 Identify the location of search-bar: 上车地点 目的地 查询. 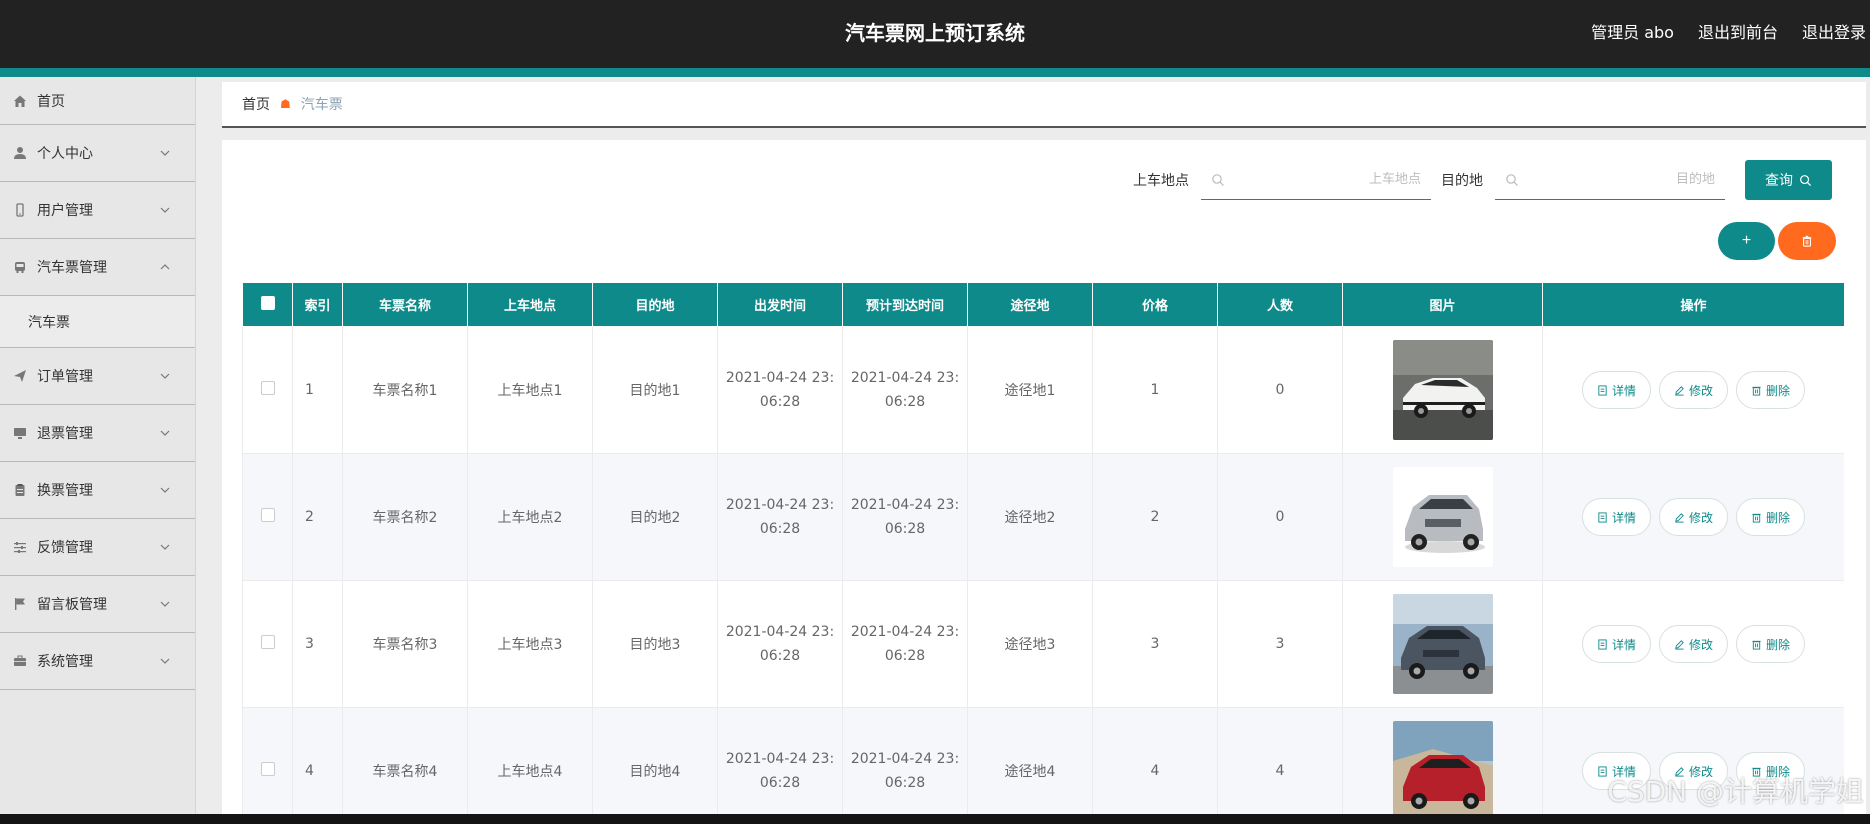
(1482, 180).